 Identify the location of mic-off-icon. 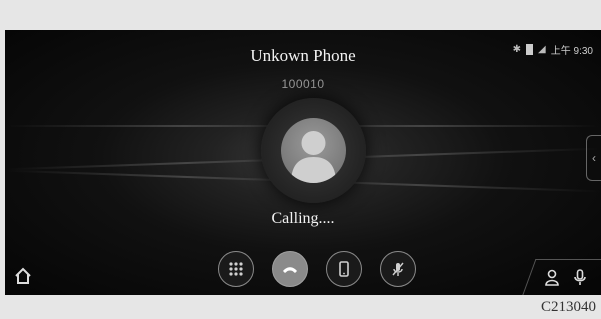
(398, 269).